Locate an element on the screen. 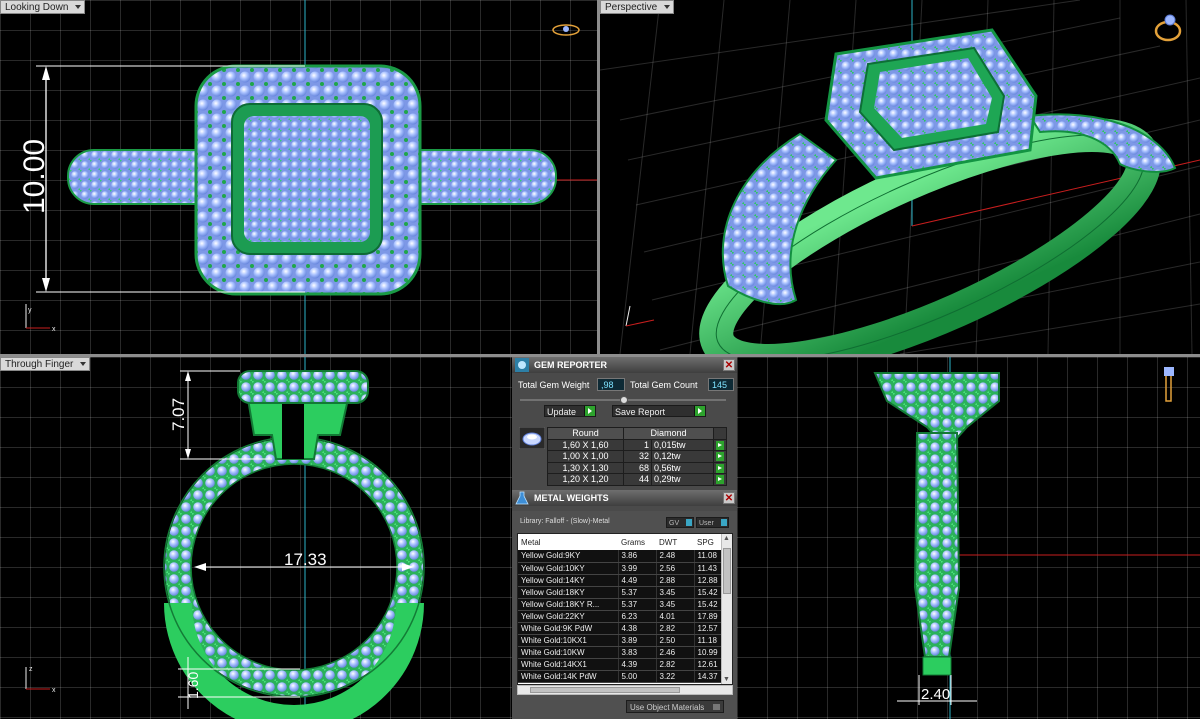  metal-weights-titlebar: METAL WEIGHTS ✕ is located at coordinates (624, 498).